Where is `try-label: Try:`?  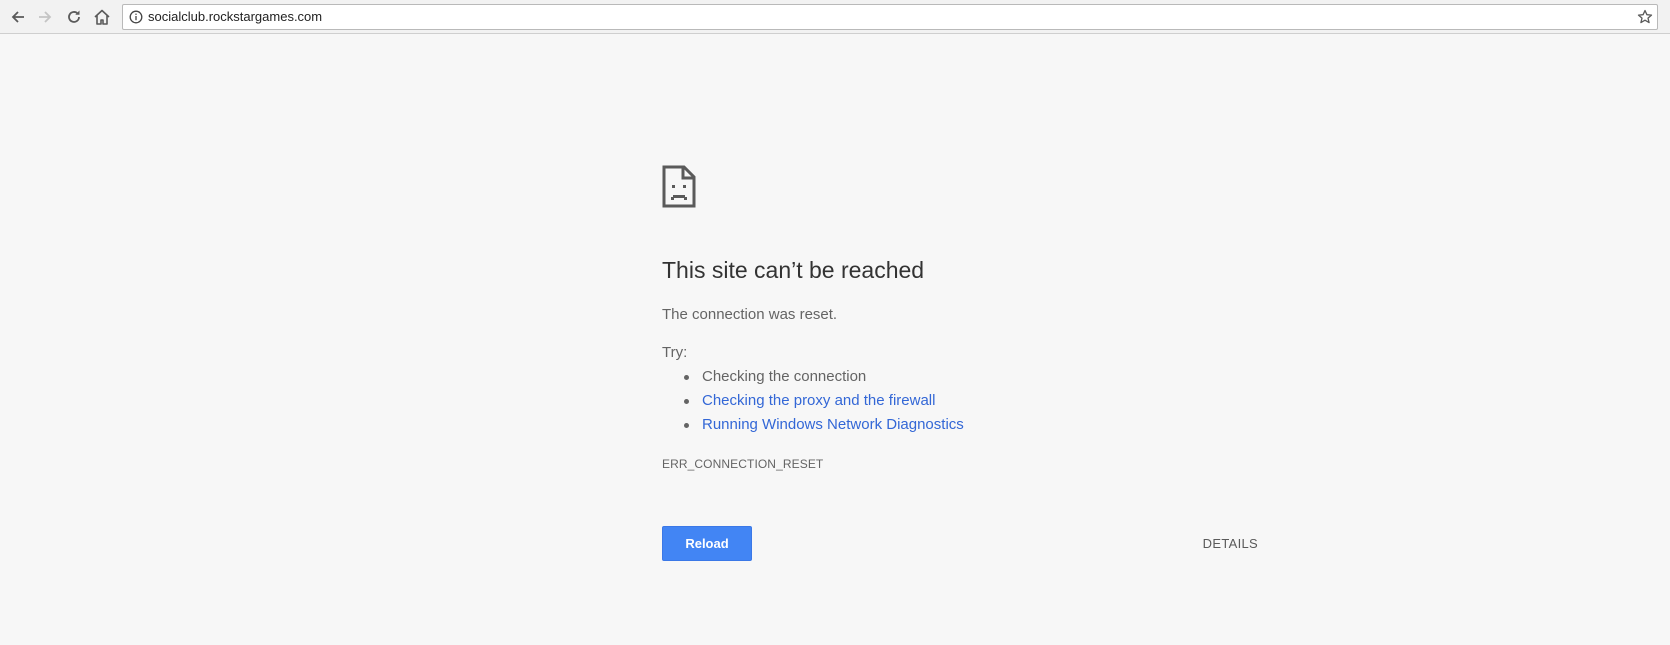 try-label: Try: is located at coordinates (675, 352).